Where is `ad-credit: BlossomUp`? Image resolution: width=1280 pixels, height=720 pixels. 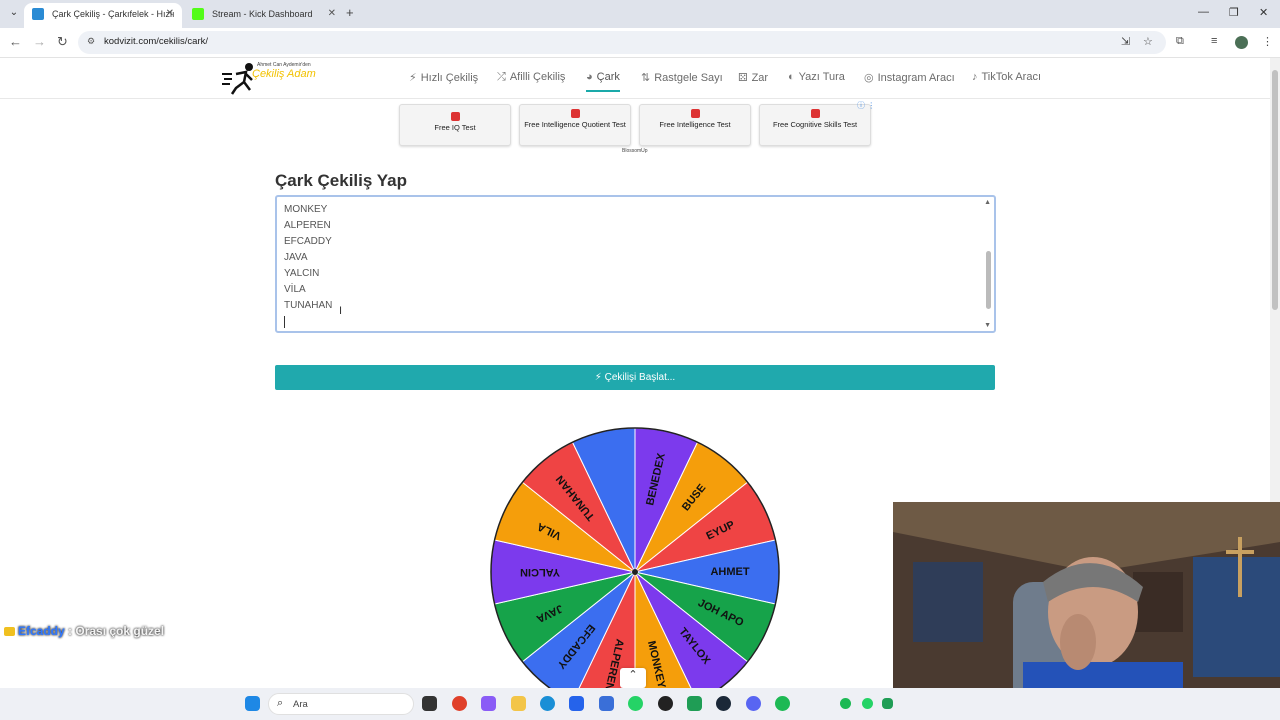
ad-credit: BlossomUp is located at coordinates (635, 151).